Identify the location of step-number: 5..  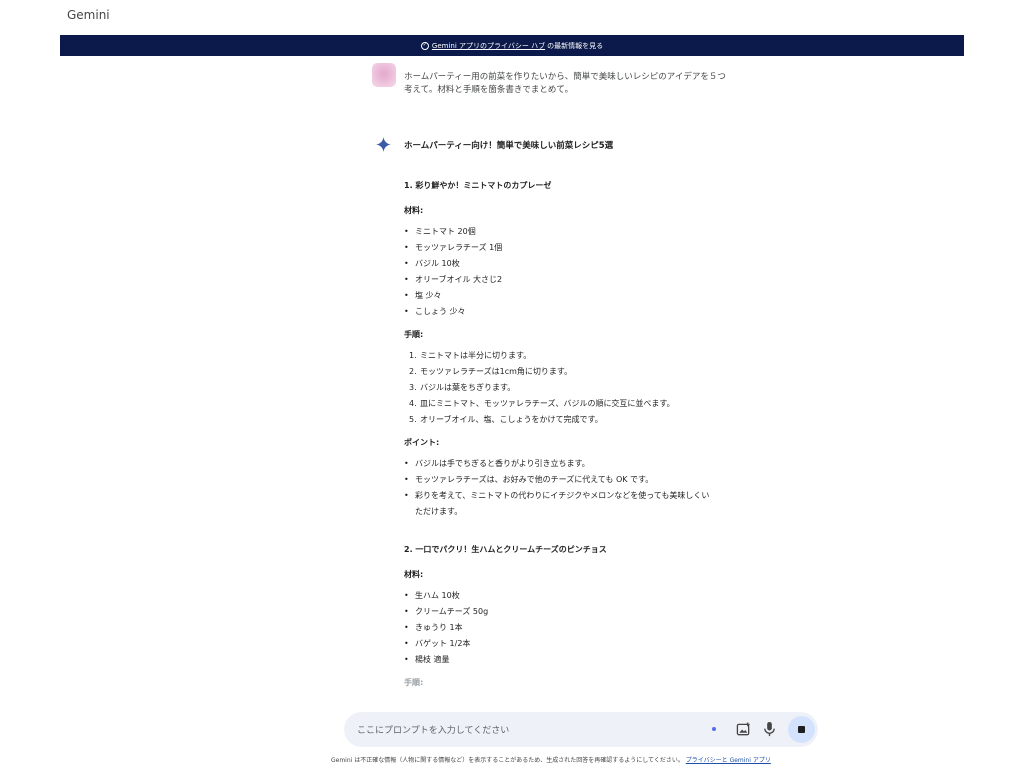
(413, 419).